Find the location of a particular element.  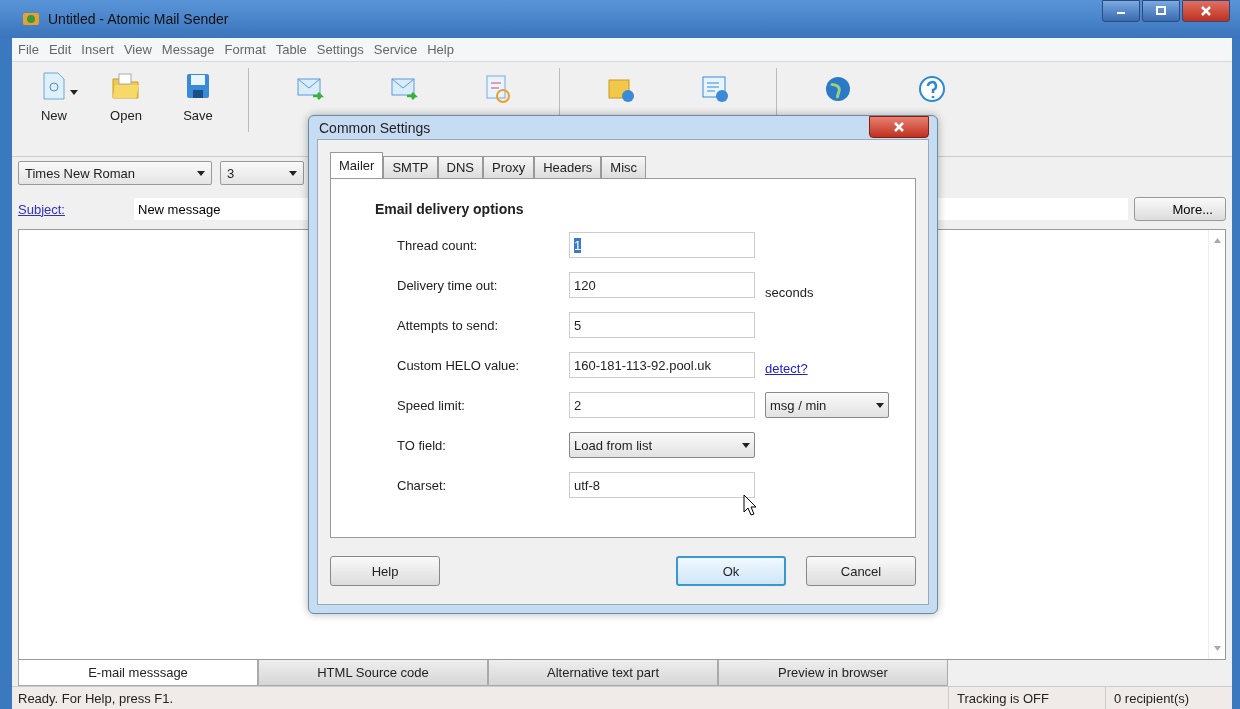

menu-item: View is located at coordinates (137, 49).